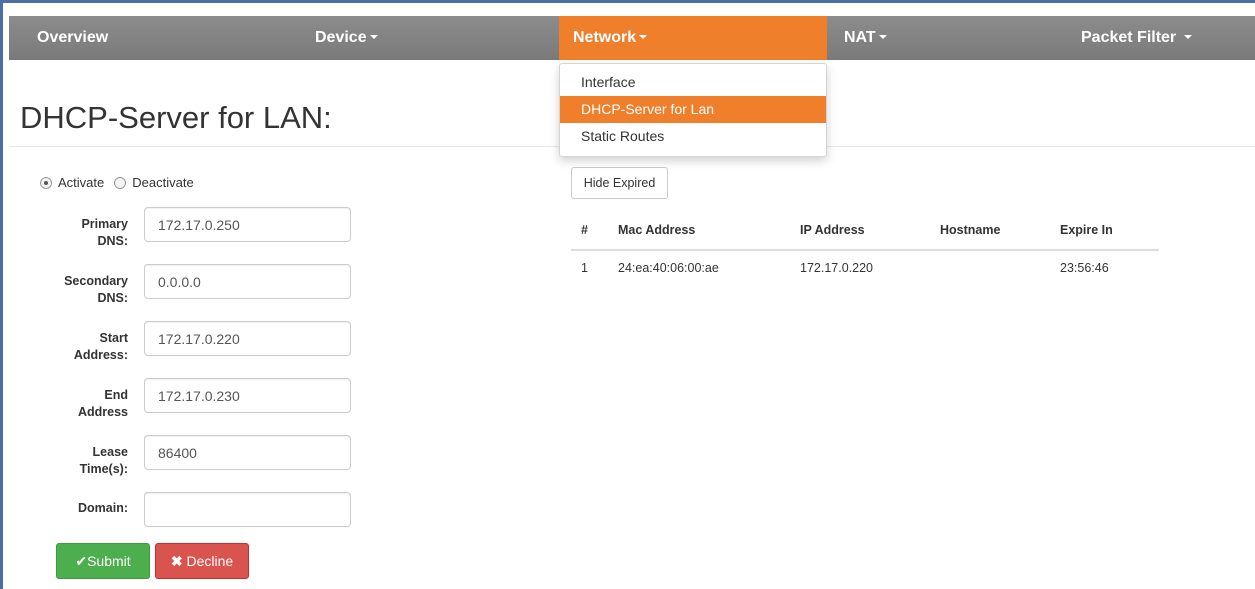 Image resolution: width=1255 pixels, height=589 pixels. What do you see at coordinates (102, 412) in the screenshot?
I see `end-address-label-line2: Address` at bounding box center [102, 412].